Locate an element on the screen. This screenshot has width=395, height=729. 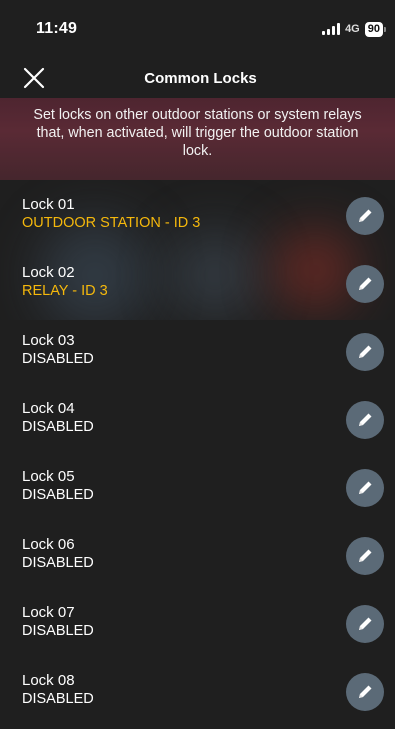
lock-name: Lock 02 is located at coordinates (48, 272).